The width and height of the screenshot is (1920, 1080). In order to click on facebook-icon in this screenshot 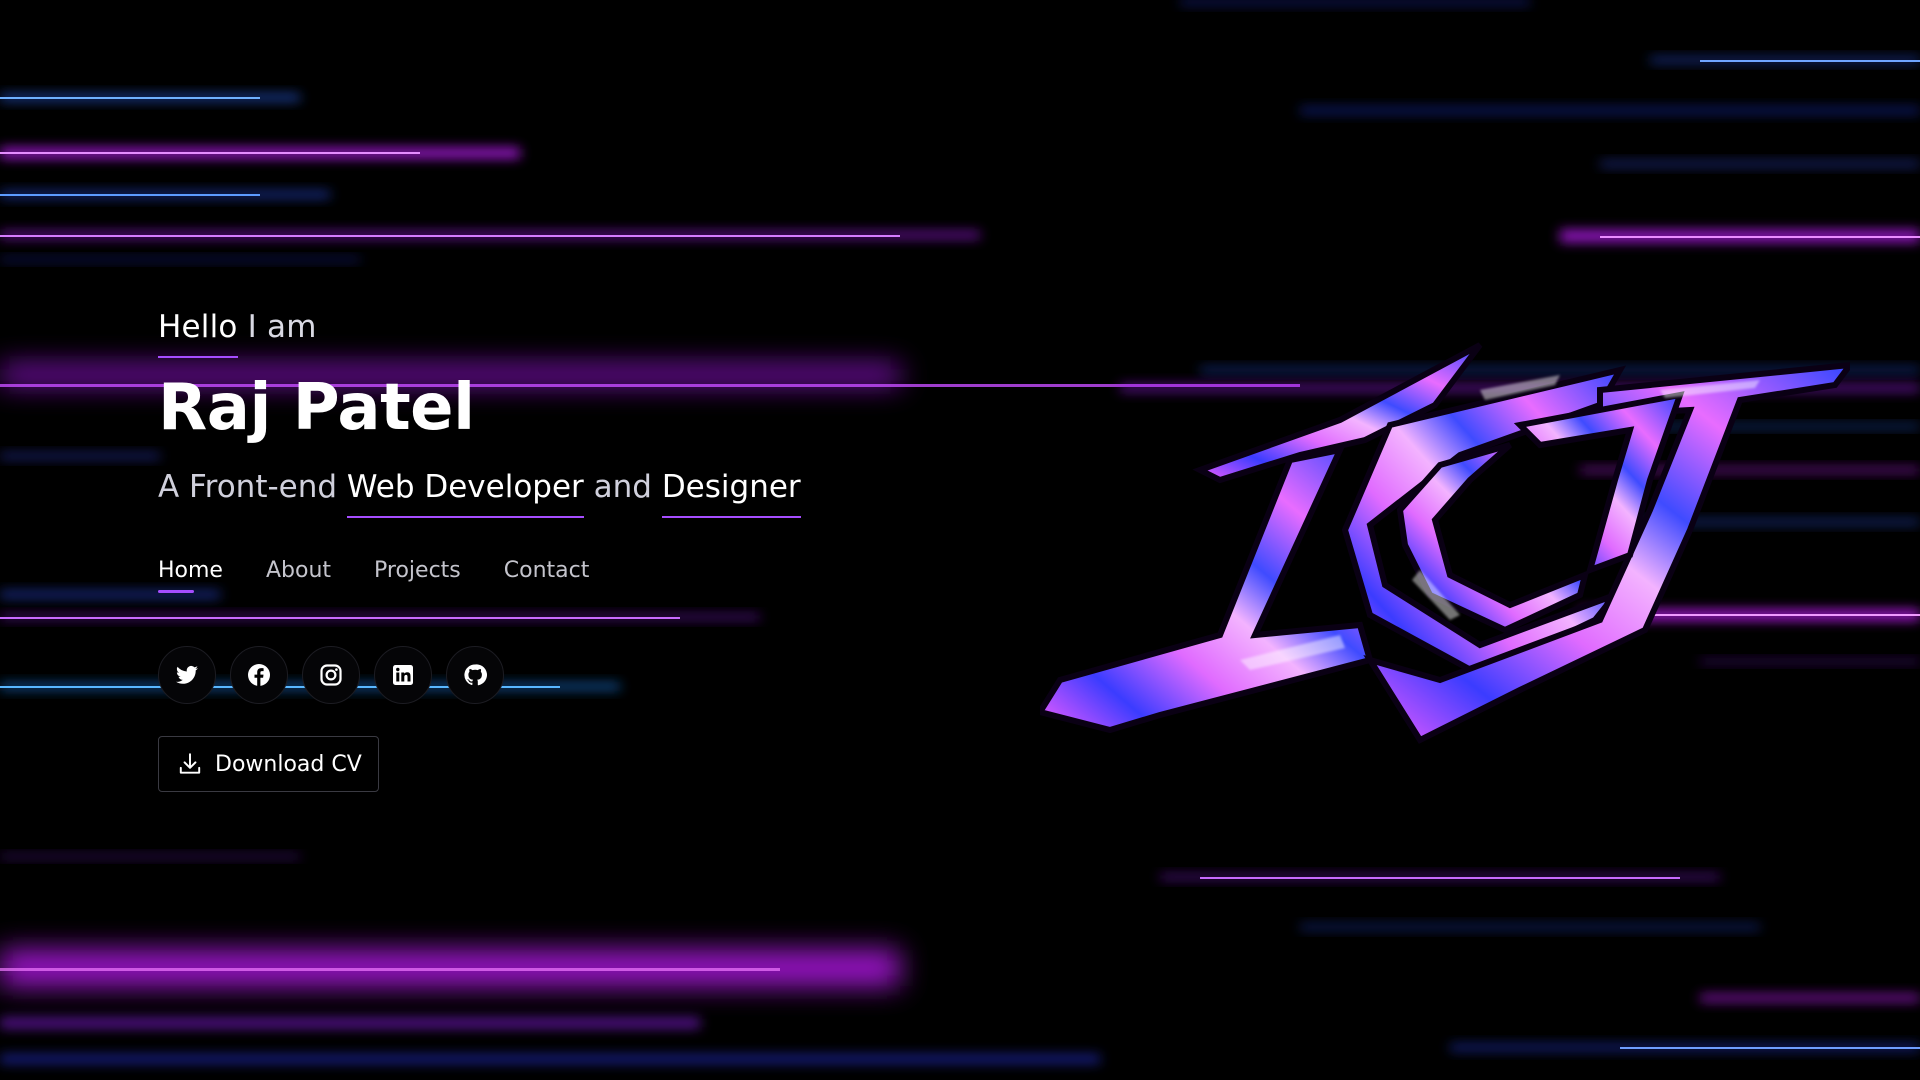, I will do `click(259, 675)`.